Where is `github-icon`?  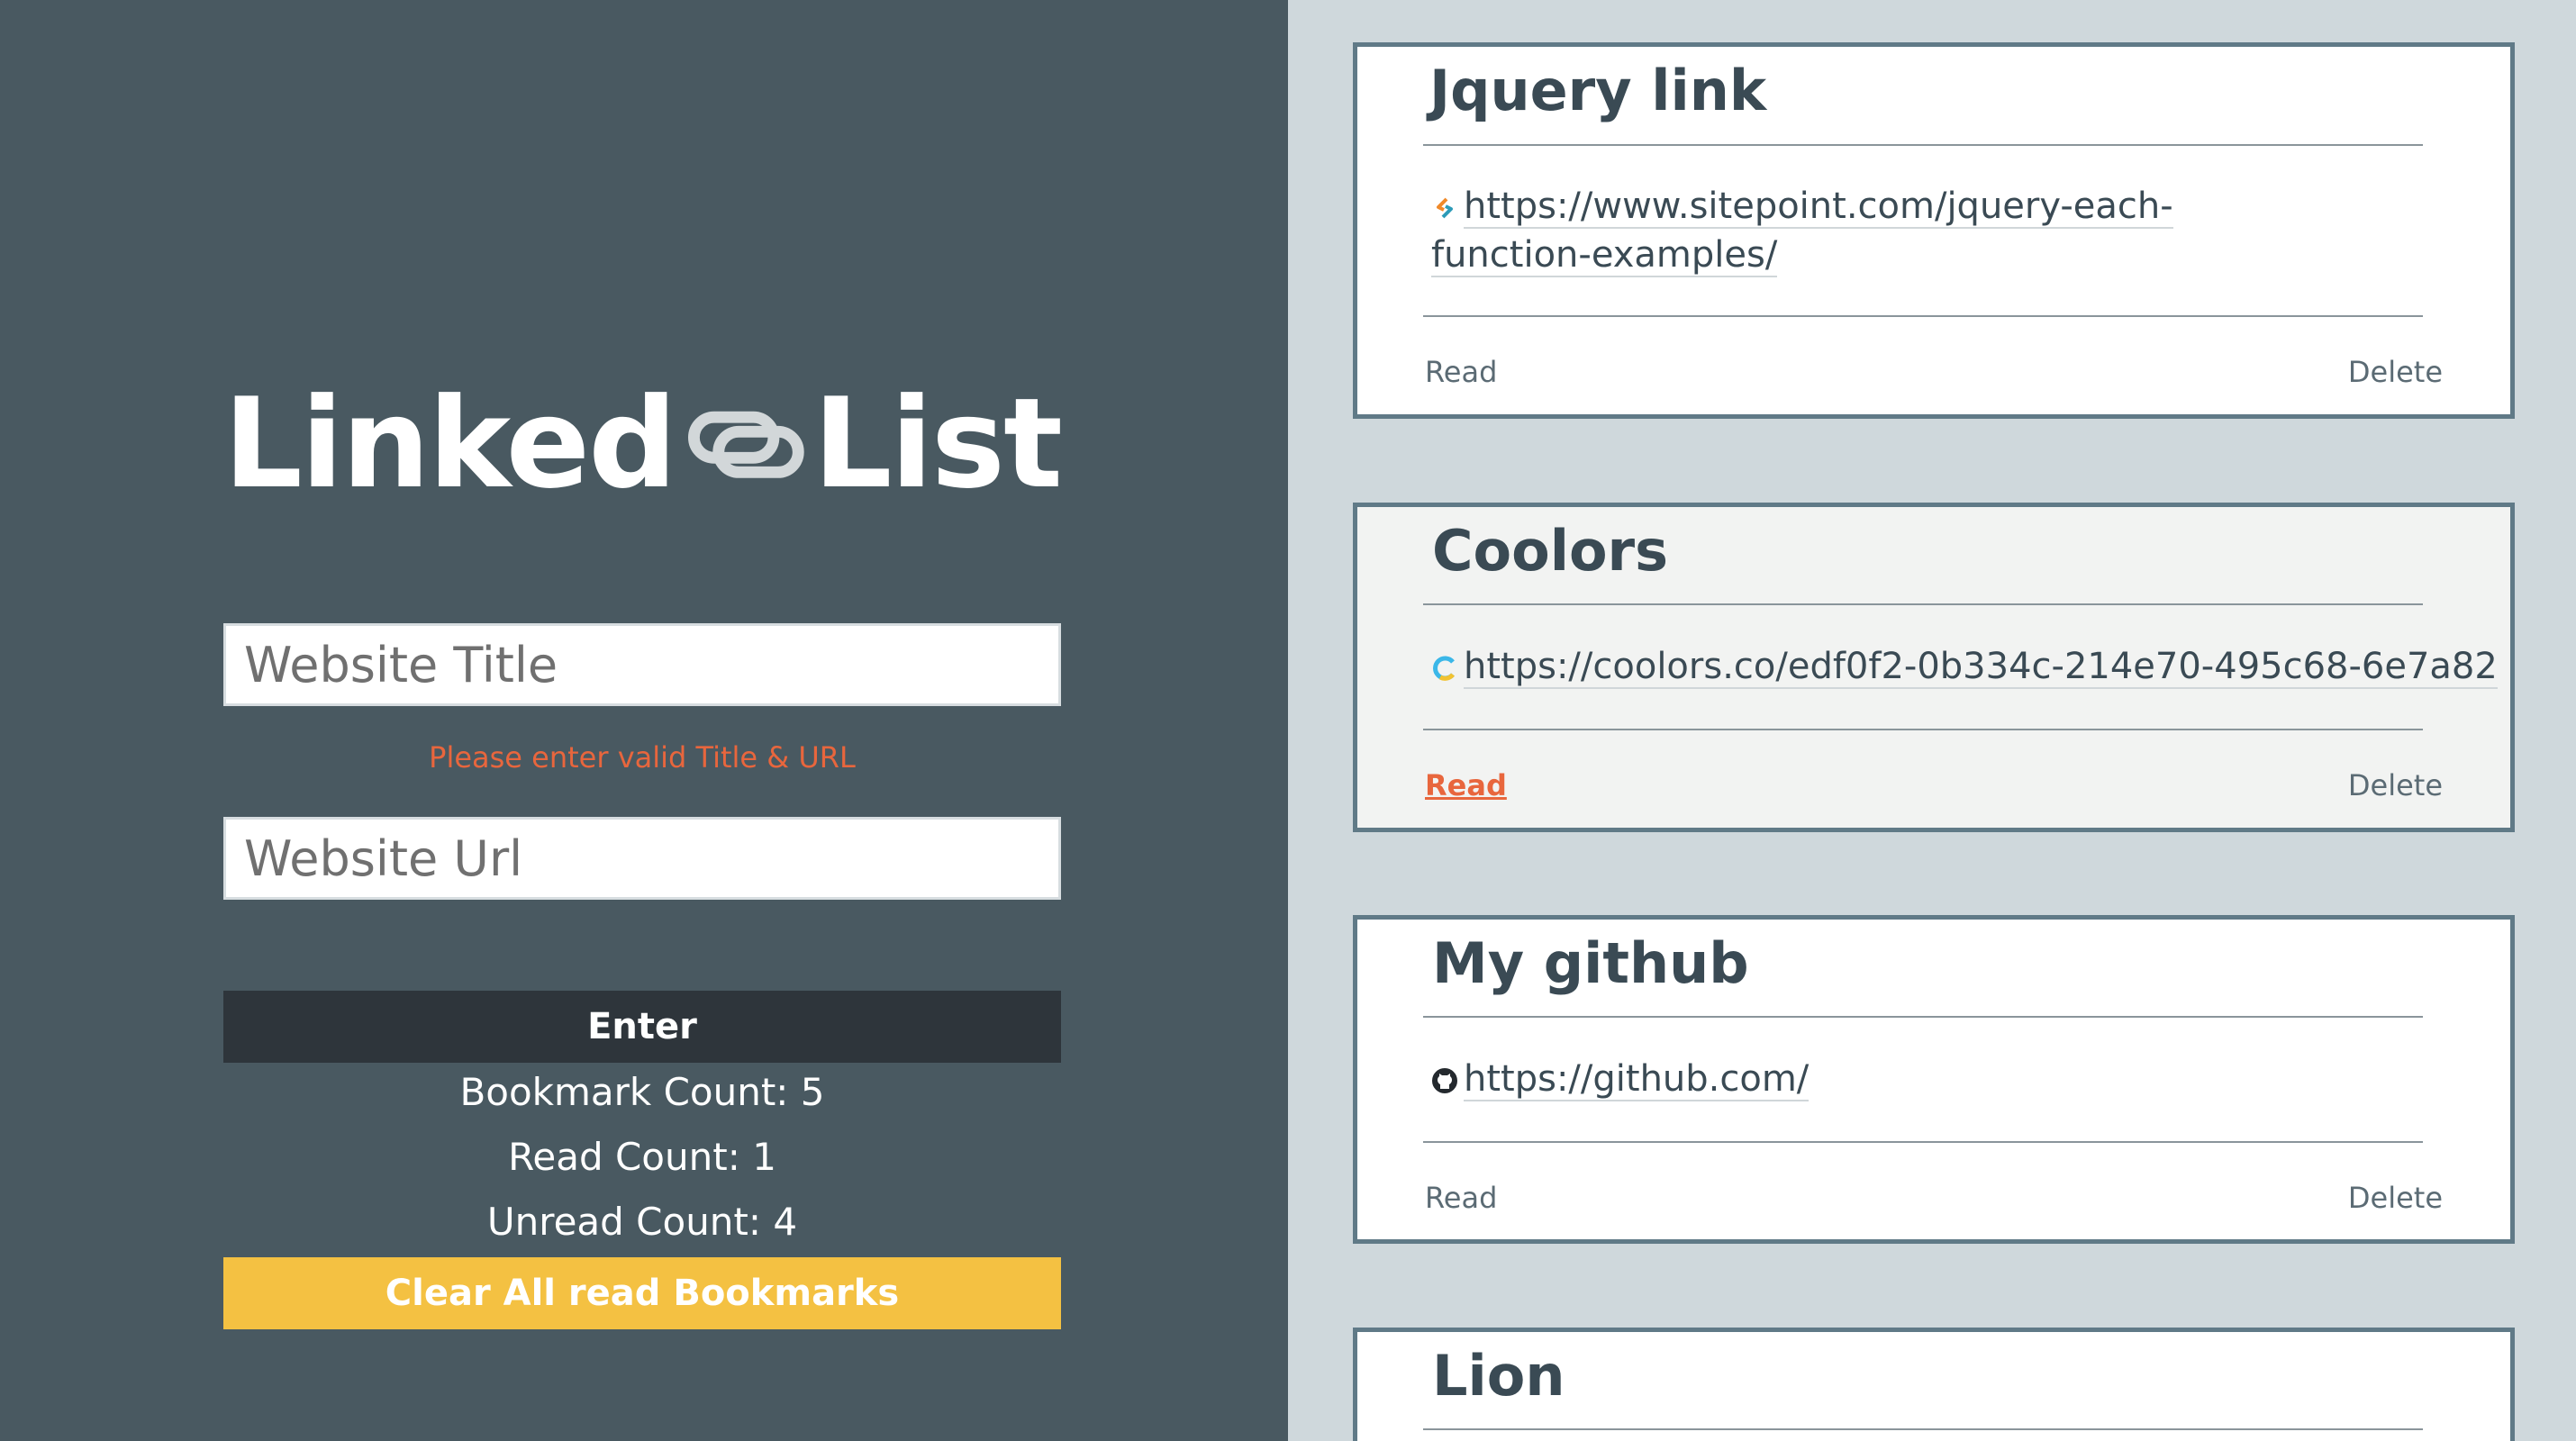 github-icon is located at coordinates (1444, 1080).